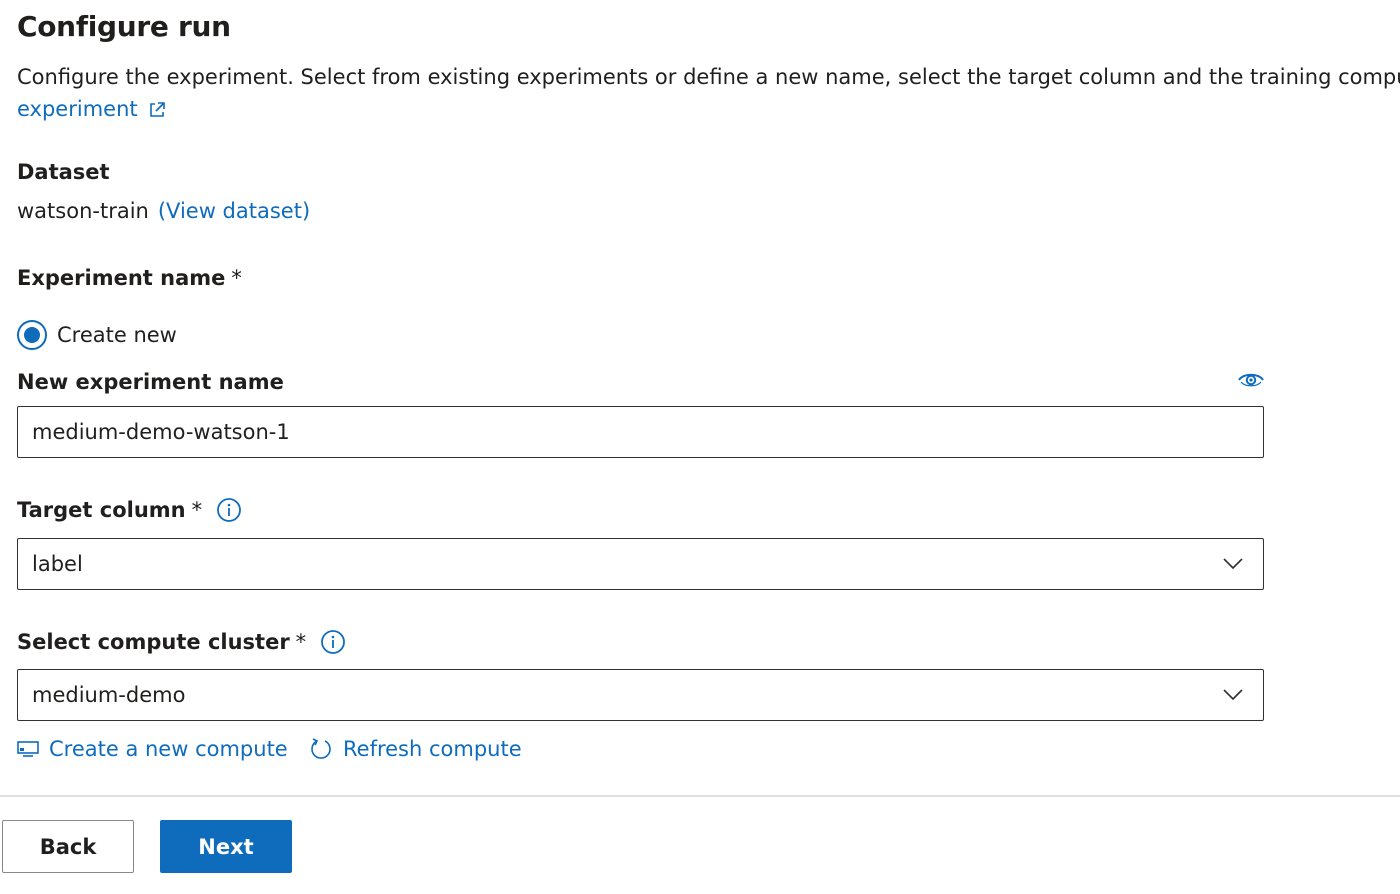  Describe the element at coordinates (640, 564) in the screenshot. I see `target-column-dropdown: label` at that location.